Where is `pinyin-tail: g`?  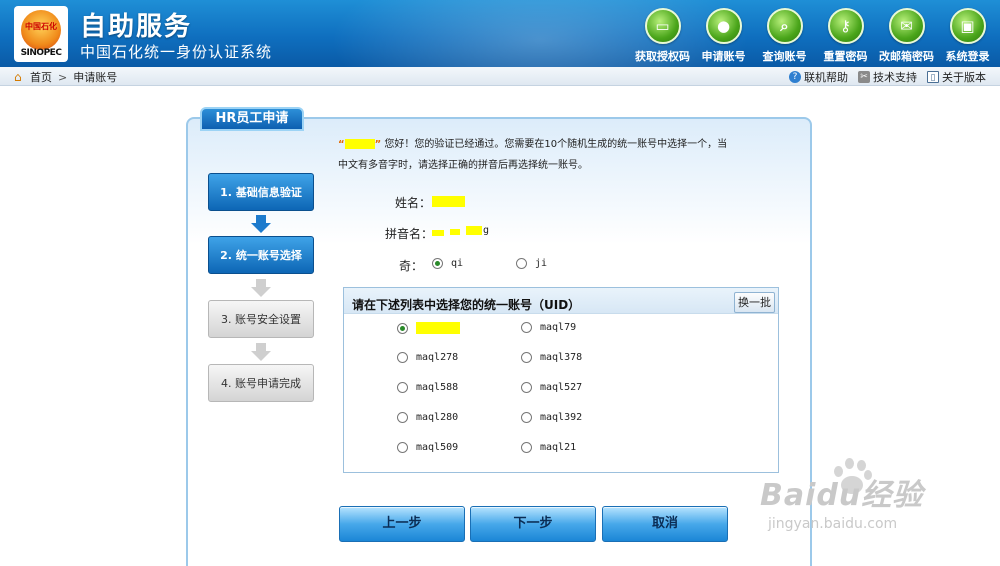
pinyin-tail: g is located at coordinates (486, 230).